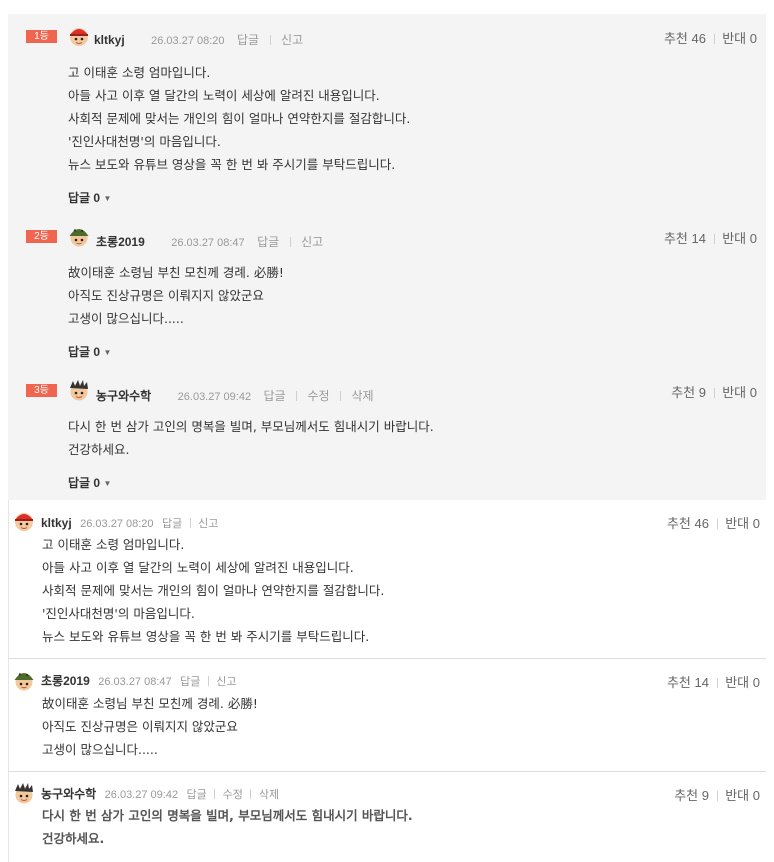 This screenshot has width=774, height=862. I want to click on comment-line: 고 이태훈 소령 엄마입니다., so click(113, 544).